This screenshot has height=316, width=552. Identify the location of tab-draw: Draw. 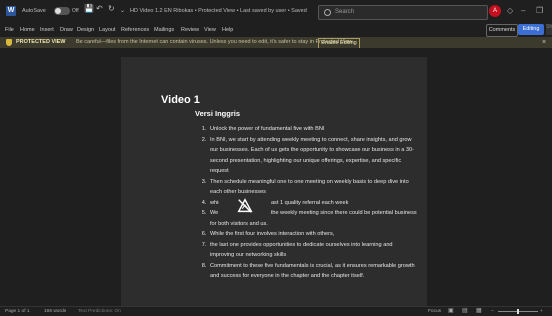
(66, 30).